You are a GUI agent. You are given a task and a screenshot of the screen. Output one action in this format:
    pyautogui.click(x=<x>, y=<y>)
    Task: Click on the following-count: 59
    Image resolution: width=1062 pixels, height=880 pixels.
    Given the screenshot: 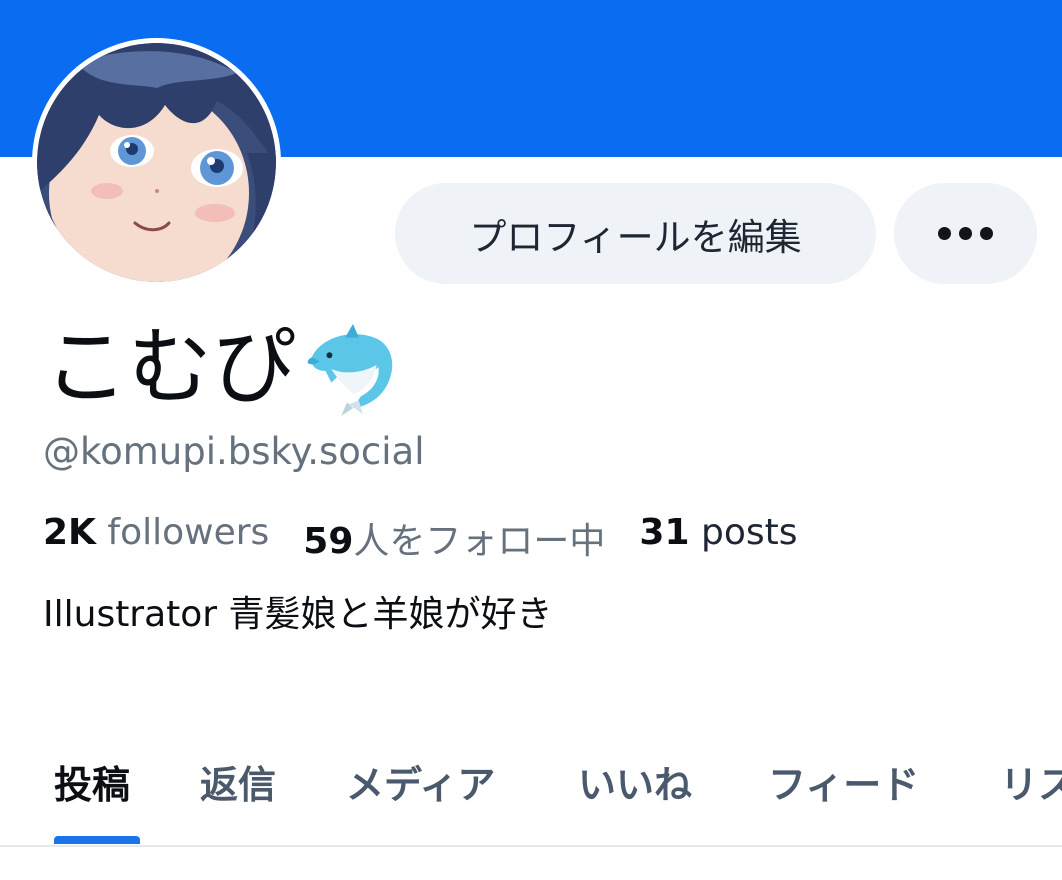 What is the action you would take?
    pyautogui.click(x=328, y=541)
    